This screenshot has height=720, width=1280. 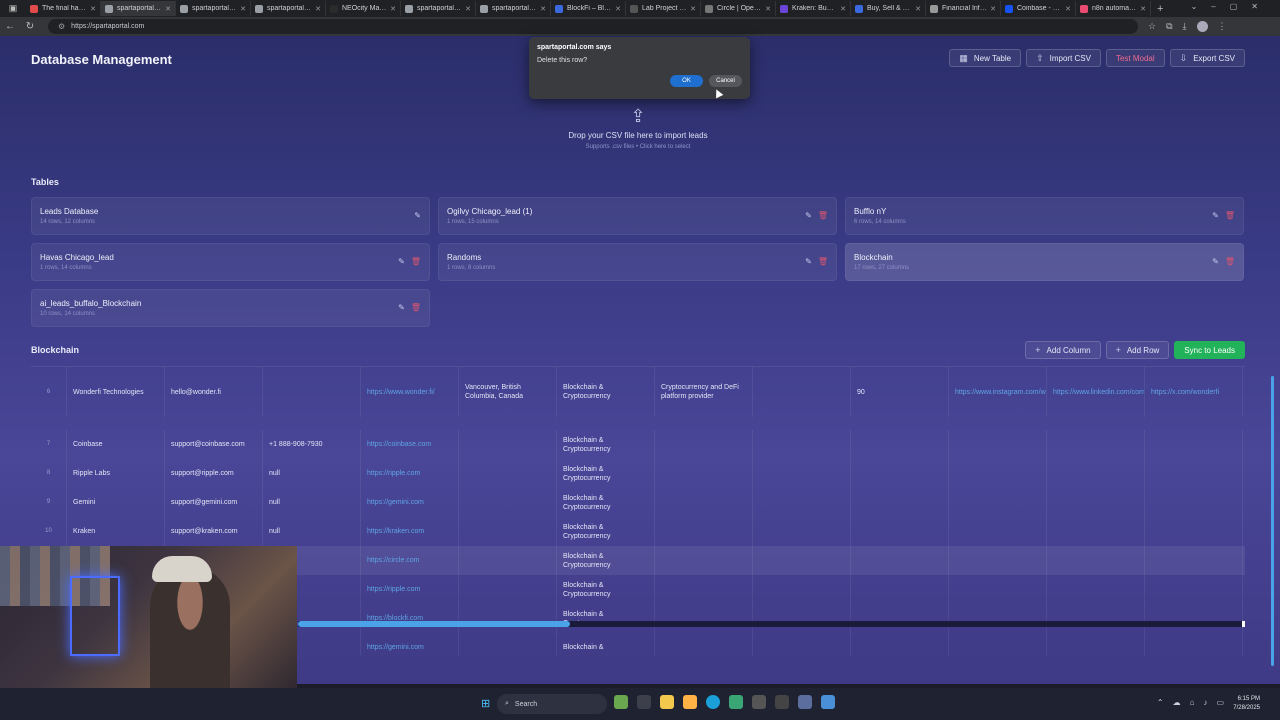 What do you see at coordinates (1038, 8) in the screenshot?
I see `browser-tab: Coinbase - Buy a✕` at bounding box center [1038, 8].